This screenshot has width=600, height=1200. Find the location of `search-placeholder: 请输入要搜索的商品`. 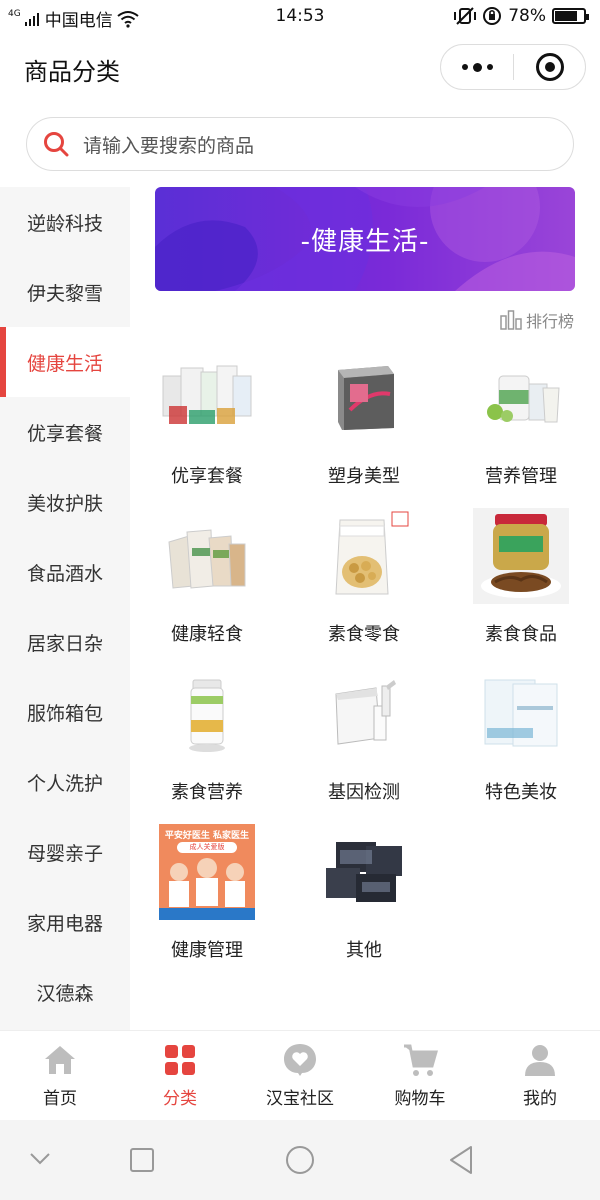

search-placeholder: 请输入要搜索的商品 is located at coordinates (169, 145).